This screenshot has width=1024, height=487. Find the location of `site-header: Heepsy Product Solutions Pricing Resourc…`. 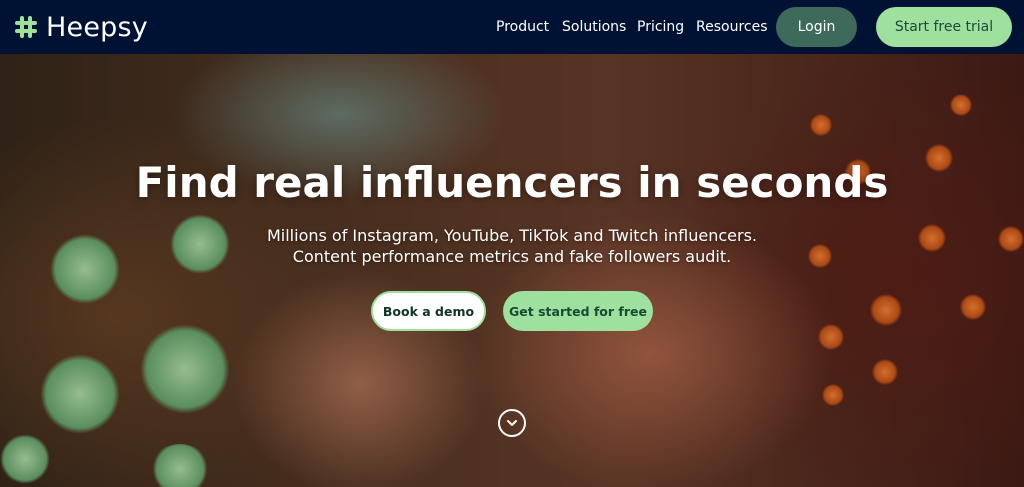

site-header: Heepsy Product Solutions Pricing Resourc… is located at coordinates (512, 27).